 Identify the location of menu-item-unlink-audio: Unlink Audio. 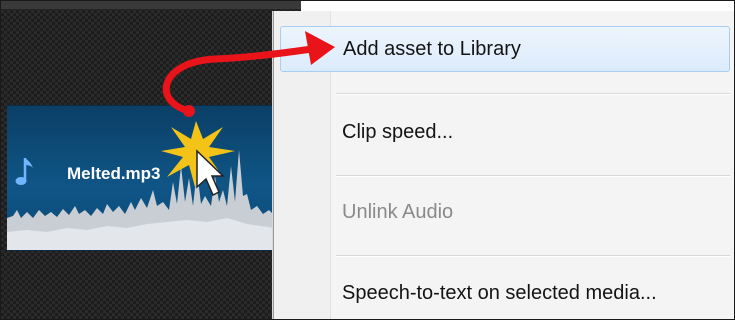
(505, 212).